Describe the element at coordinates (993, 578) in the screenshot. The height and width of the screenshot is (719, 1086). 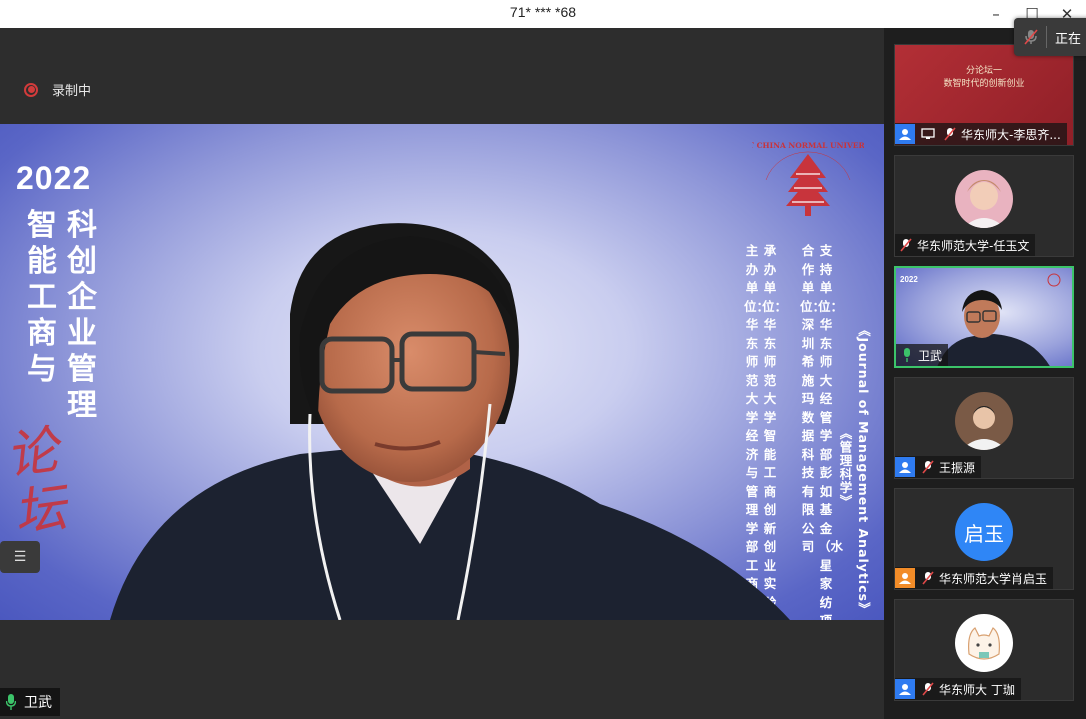
I see `participant-name: 华东师范大学肖启玉` at that location.